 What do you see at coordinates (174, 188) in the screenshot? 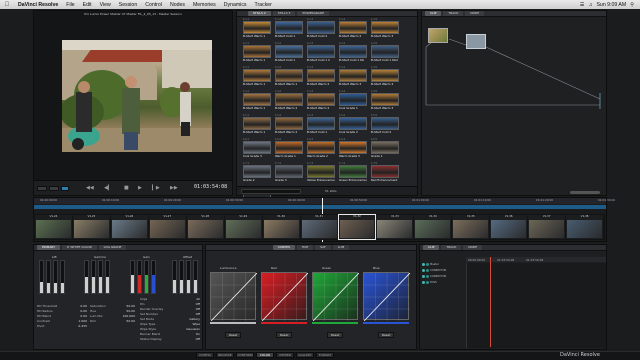
I see `fast-forward-icon: ▶▶` at bounding box center [174, 188].